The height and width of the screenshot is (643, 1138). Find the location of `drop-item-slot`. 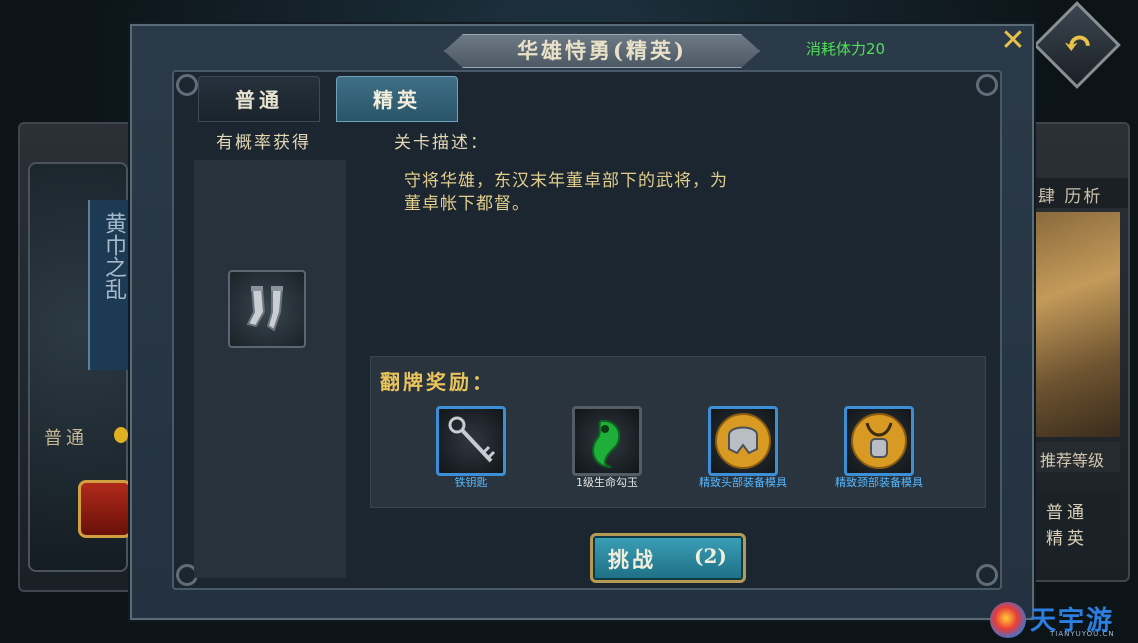

drop-item-slot is located at coordinates (267, 309).